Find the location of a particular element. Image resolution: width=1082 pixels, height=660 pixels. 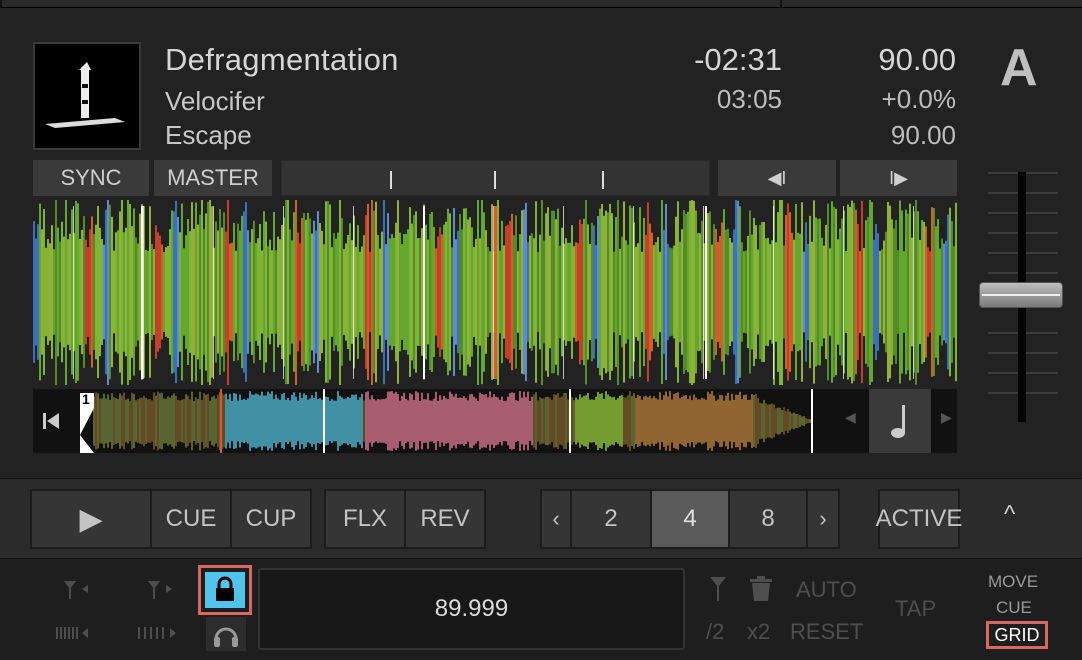

cue-type-button is located at coordinates (900, 421).